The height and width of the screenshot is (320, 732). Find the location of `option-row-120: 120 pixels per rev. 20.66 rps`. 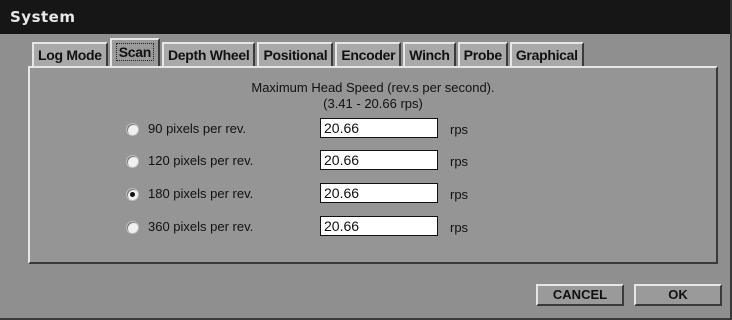

option-row-120: 120 pixels per rev. 20.66 rps is located at coordinates (373, 162).